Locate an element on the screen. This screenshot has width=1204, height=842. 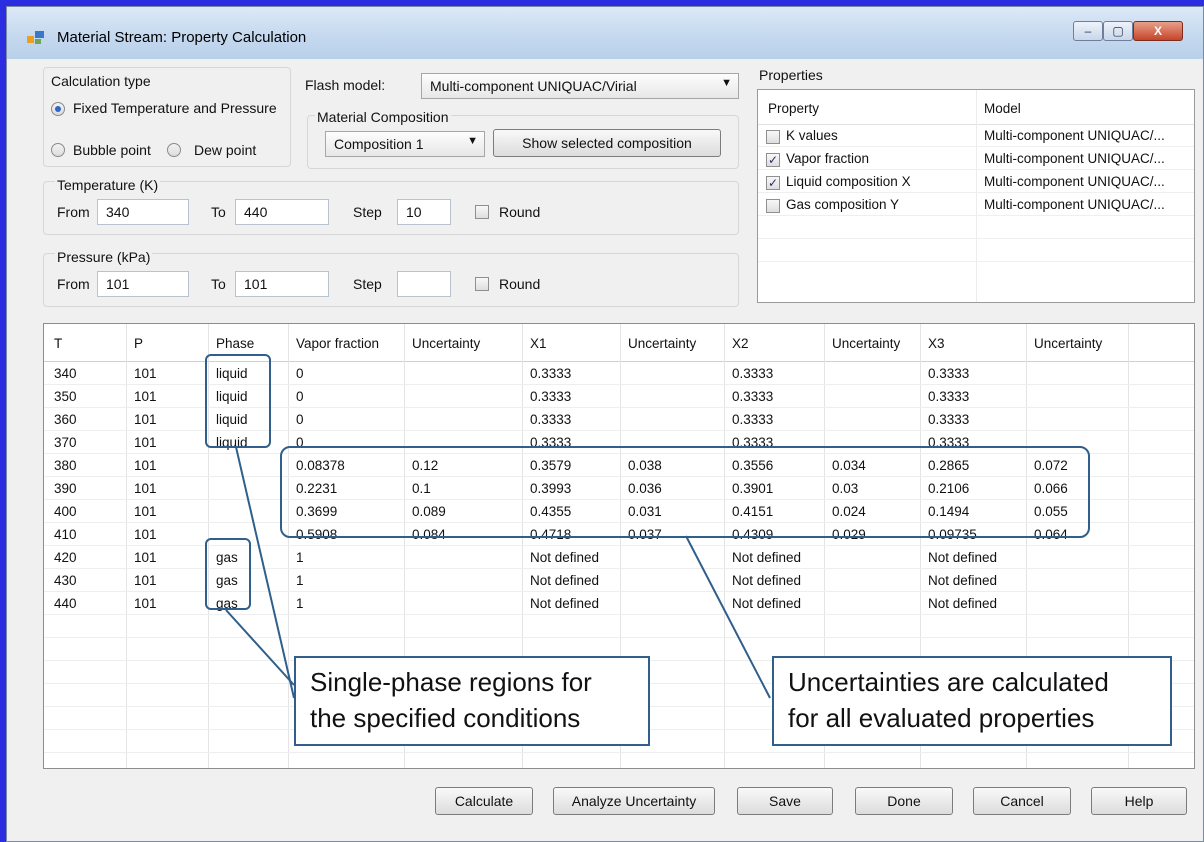
column-header-vapor-fraction: Vapor fraction is located at coordinates (337, 343).